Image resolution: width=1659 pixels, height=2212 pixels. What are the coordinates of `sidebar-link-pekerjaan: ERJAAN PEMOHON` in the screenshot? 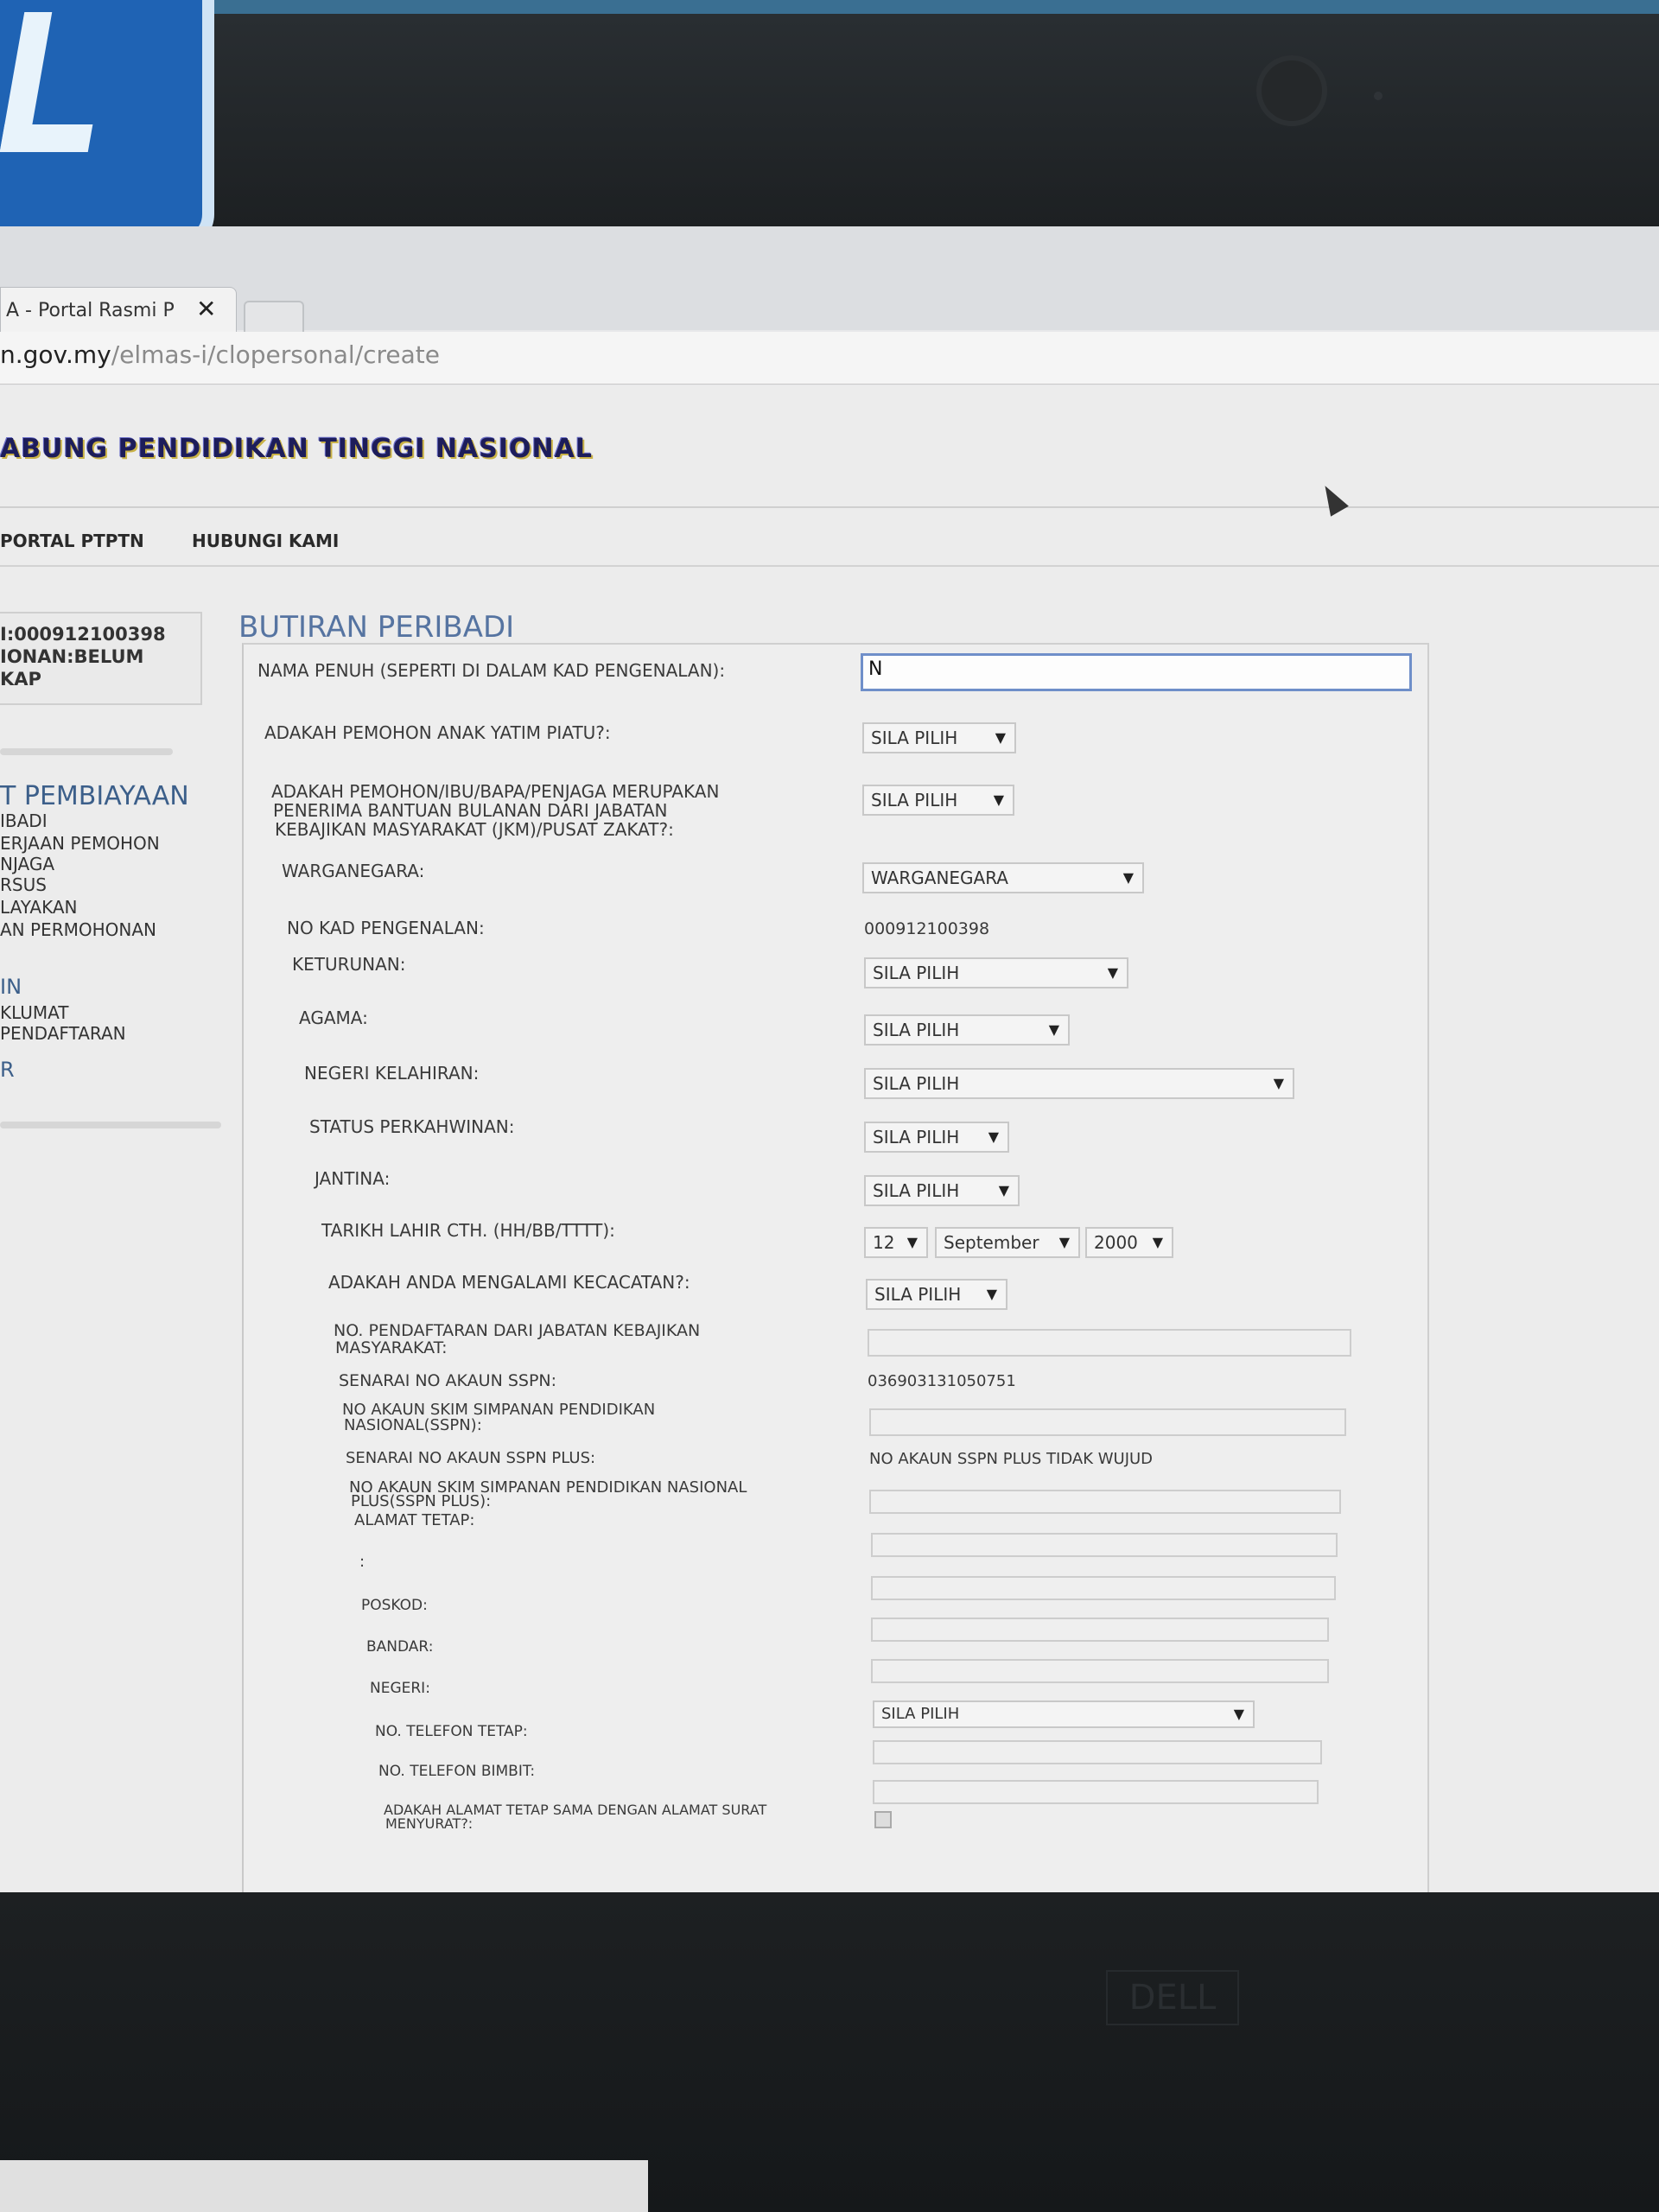 It's located at (80, 843).